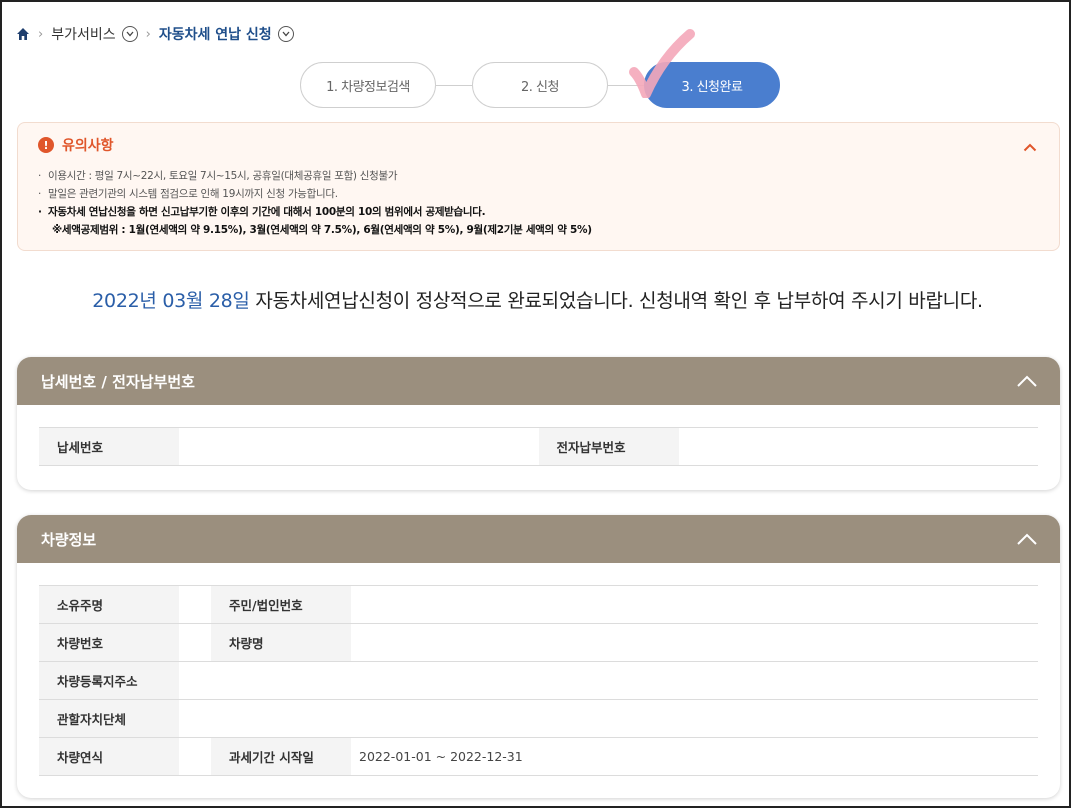 The image size is (1071, 808). Describe the element at coordinates (281, 642) in the screenshot. I see `vehicle-model-label: 차량명` at that location.